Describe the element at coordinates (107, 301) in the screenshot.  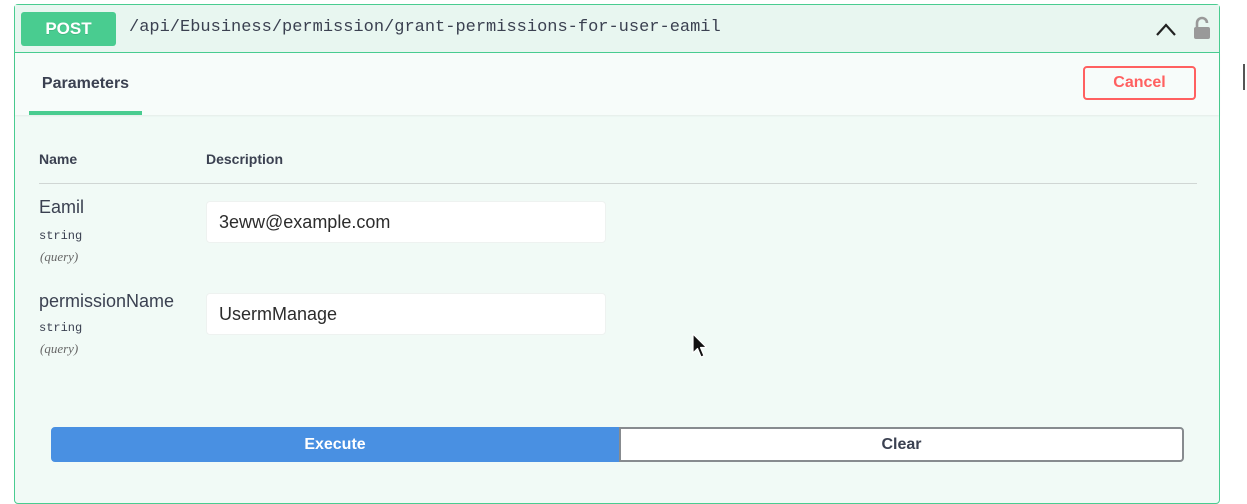
I see `param-name-permissionname: permissionName` at that location.